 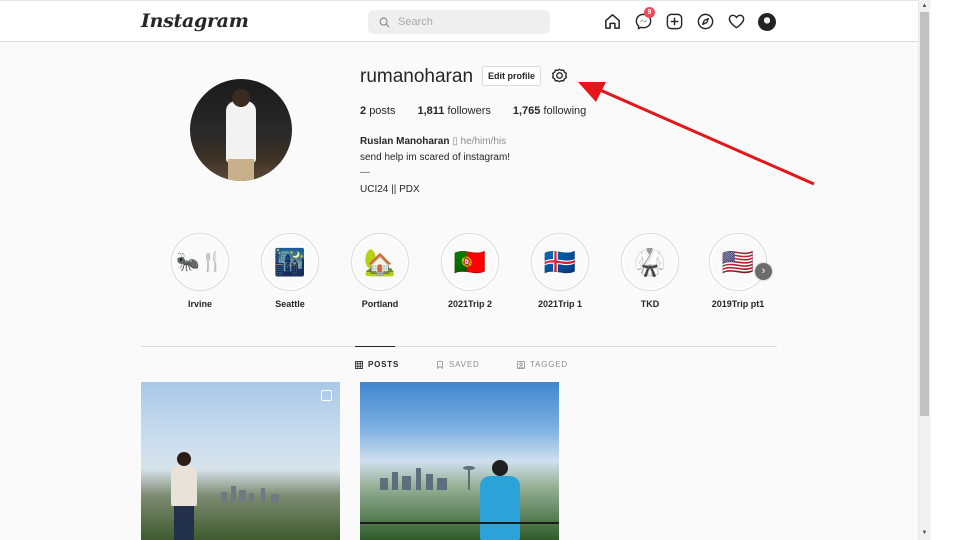 I want to click on home-icon, so click(x=612, y=21).